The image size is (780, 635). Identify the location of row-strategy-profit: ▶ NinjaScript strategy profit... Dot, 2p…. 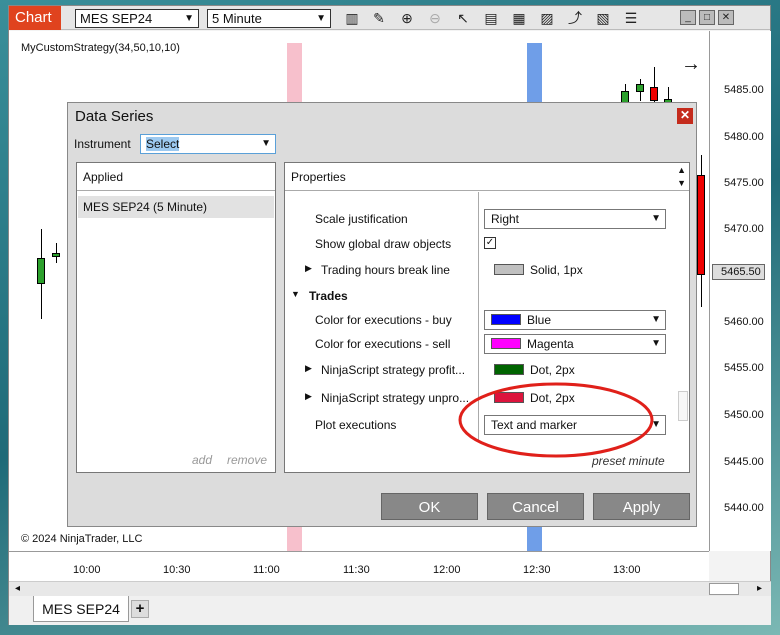
(487, 370).